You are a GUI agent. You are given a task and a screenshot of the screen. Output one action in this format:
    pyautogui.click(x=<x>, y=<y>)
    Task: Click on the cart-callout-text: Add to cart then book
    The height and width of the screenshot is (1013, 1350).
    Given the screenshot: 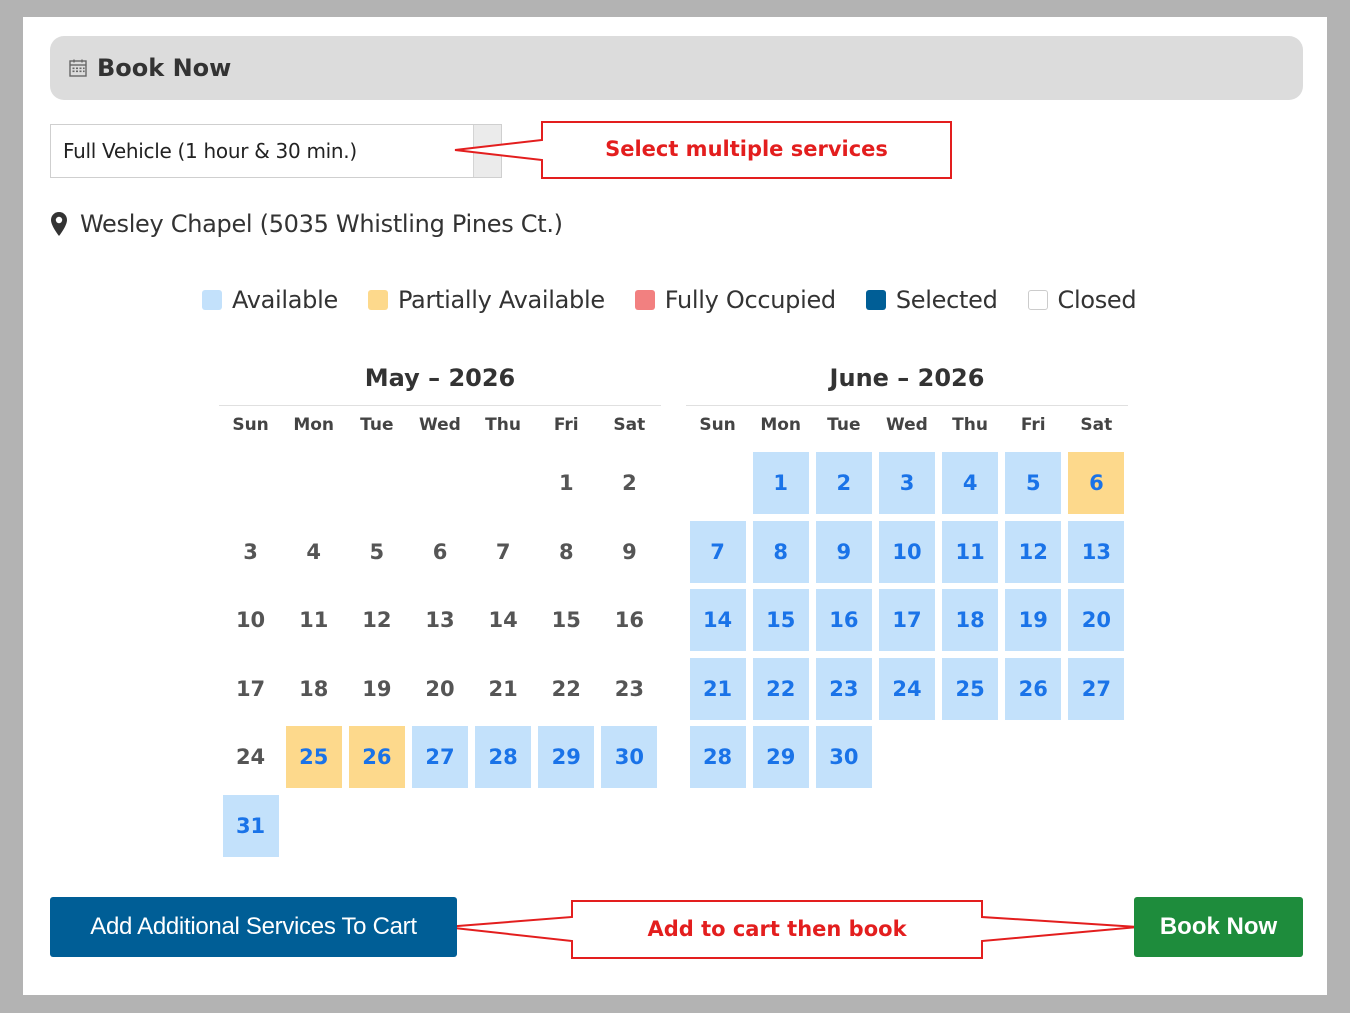 What is the action you would take?
    pyautogui.click(x=777, y=929)
    